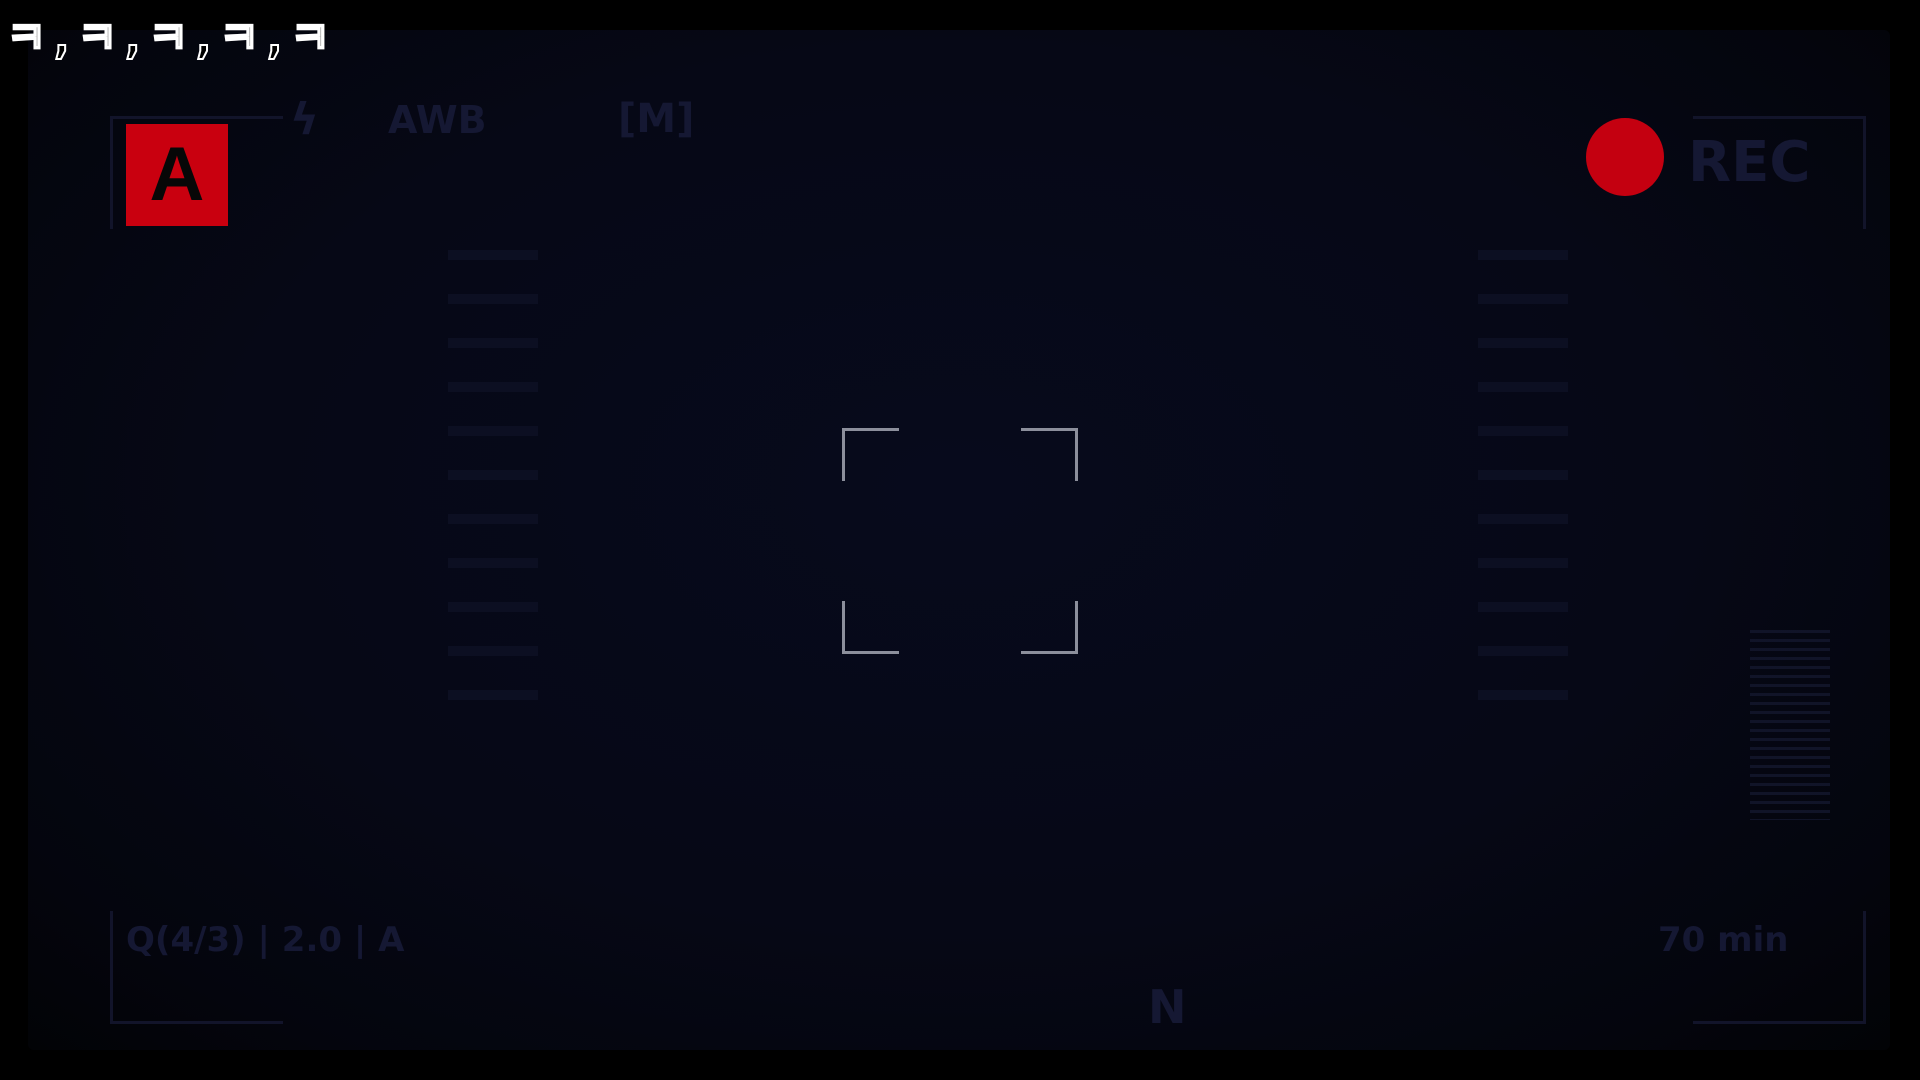 The height and width of the screenshot is (1080, 1920). I want to click on focus-corner-bottom-left, so click(870, 627).